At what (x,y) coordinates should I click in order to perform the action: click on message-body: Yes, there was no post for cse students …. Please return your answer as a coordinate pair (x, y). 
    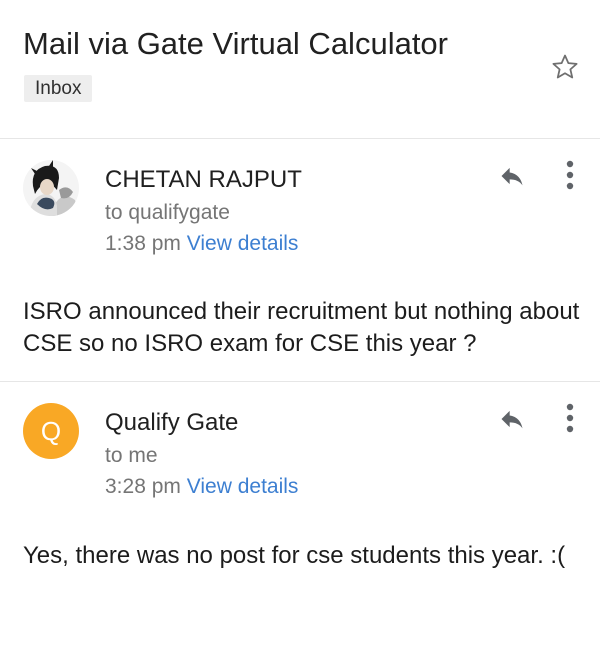
    Looking at the image, I should click on (294, 555).